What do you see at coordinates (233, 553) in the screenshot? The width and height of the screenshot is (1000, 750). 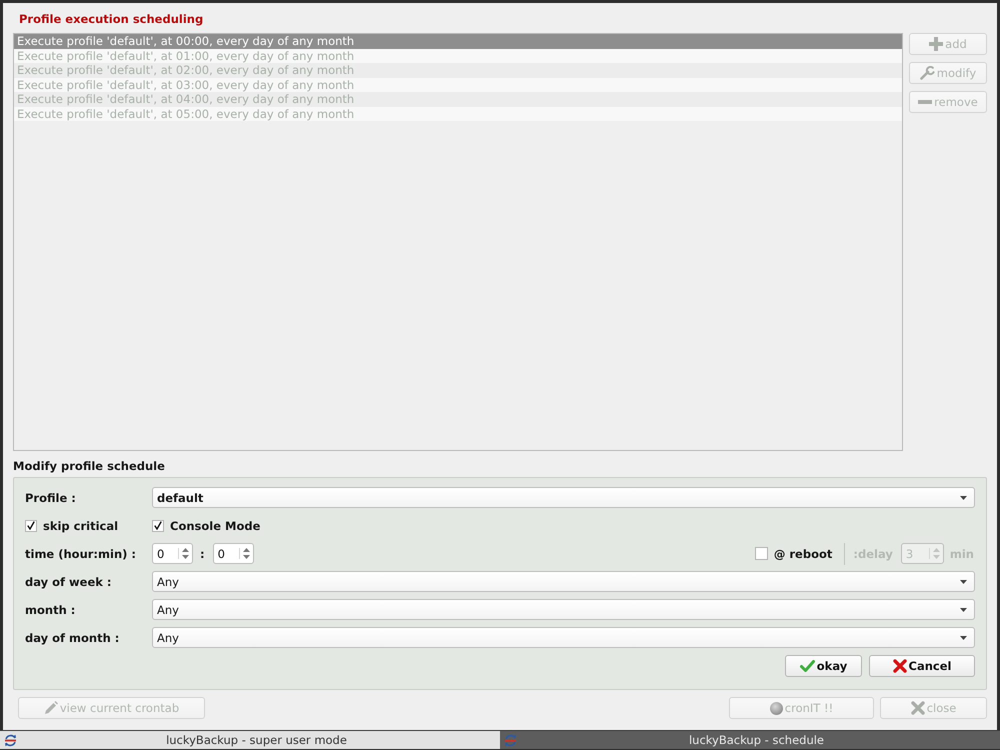 I see `minute-spinbox: 0` at bounding box center [233, 553].